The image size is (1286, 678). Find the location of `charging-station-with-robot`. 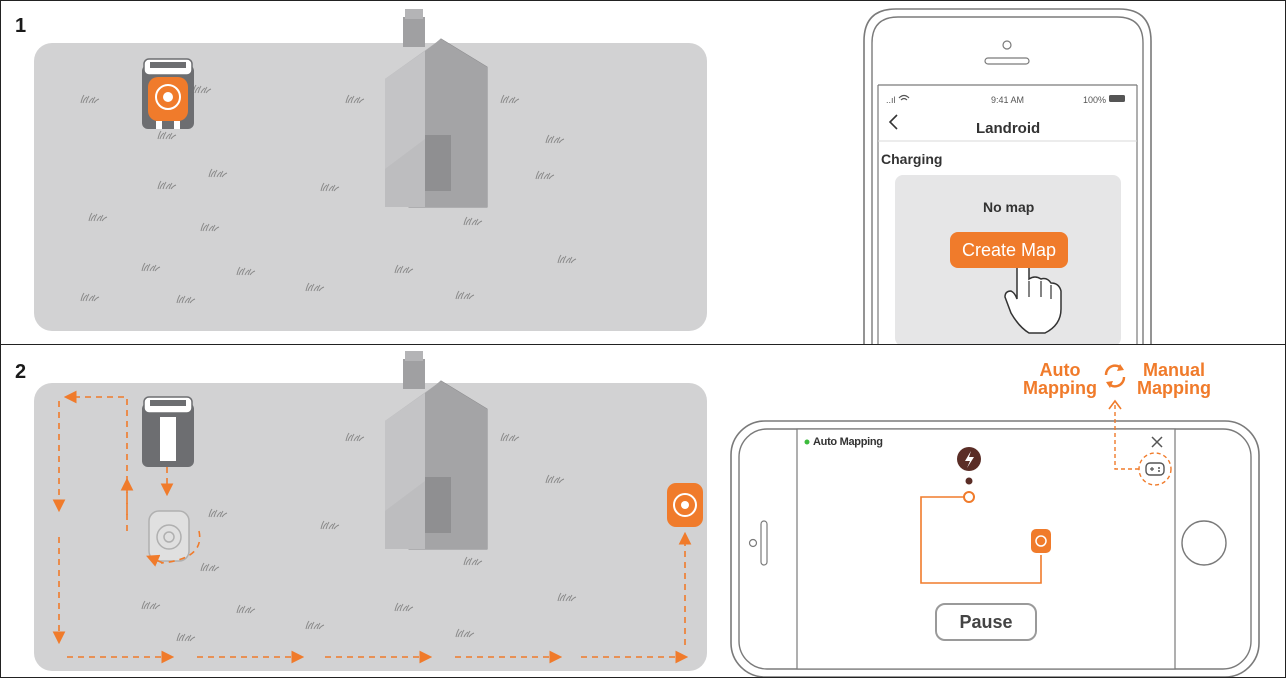

charging-station-with-robot is located at coordinates (168, 93).